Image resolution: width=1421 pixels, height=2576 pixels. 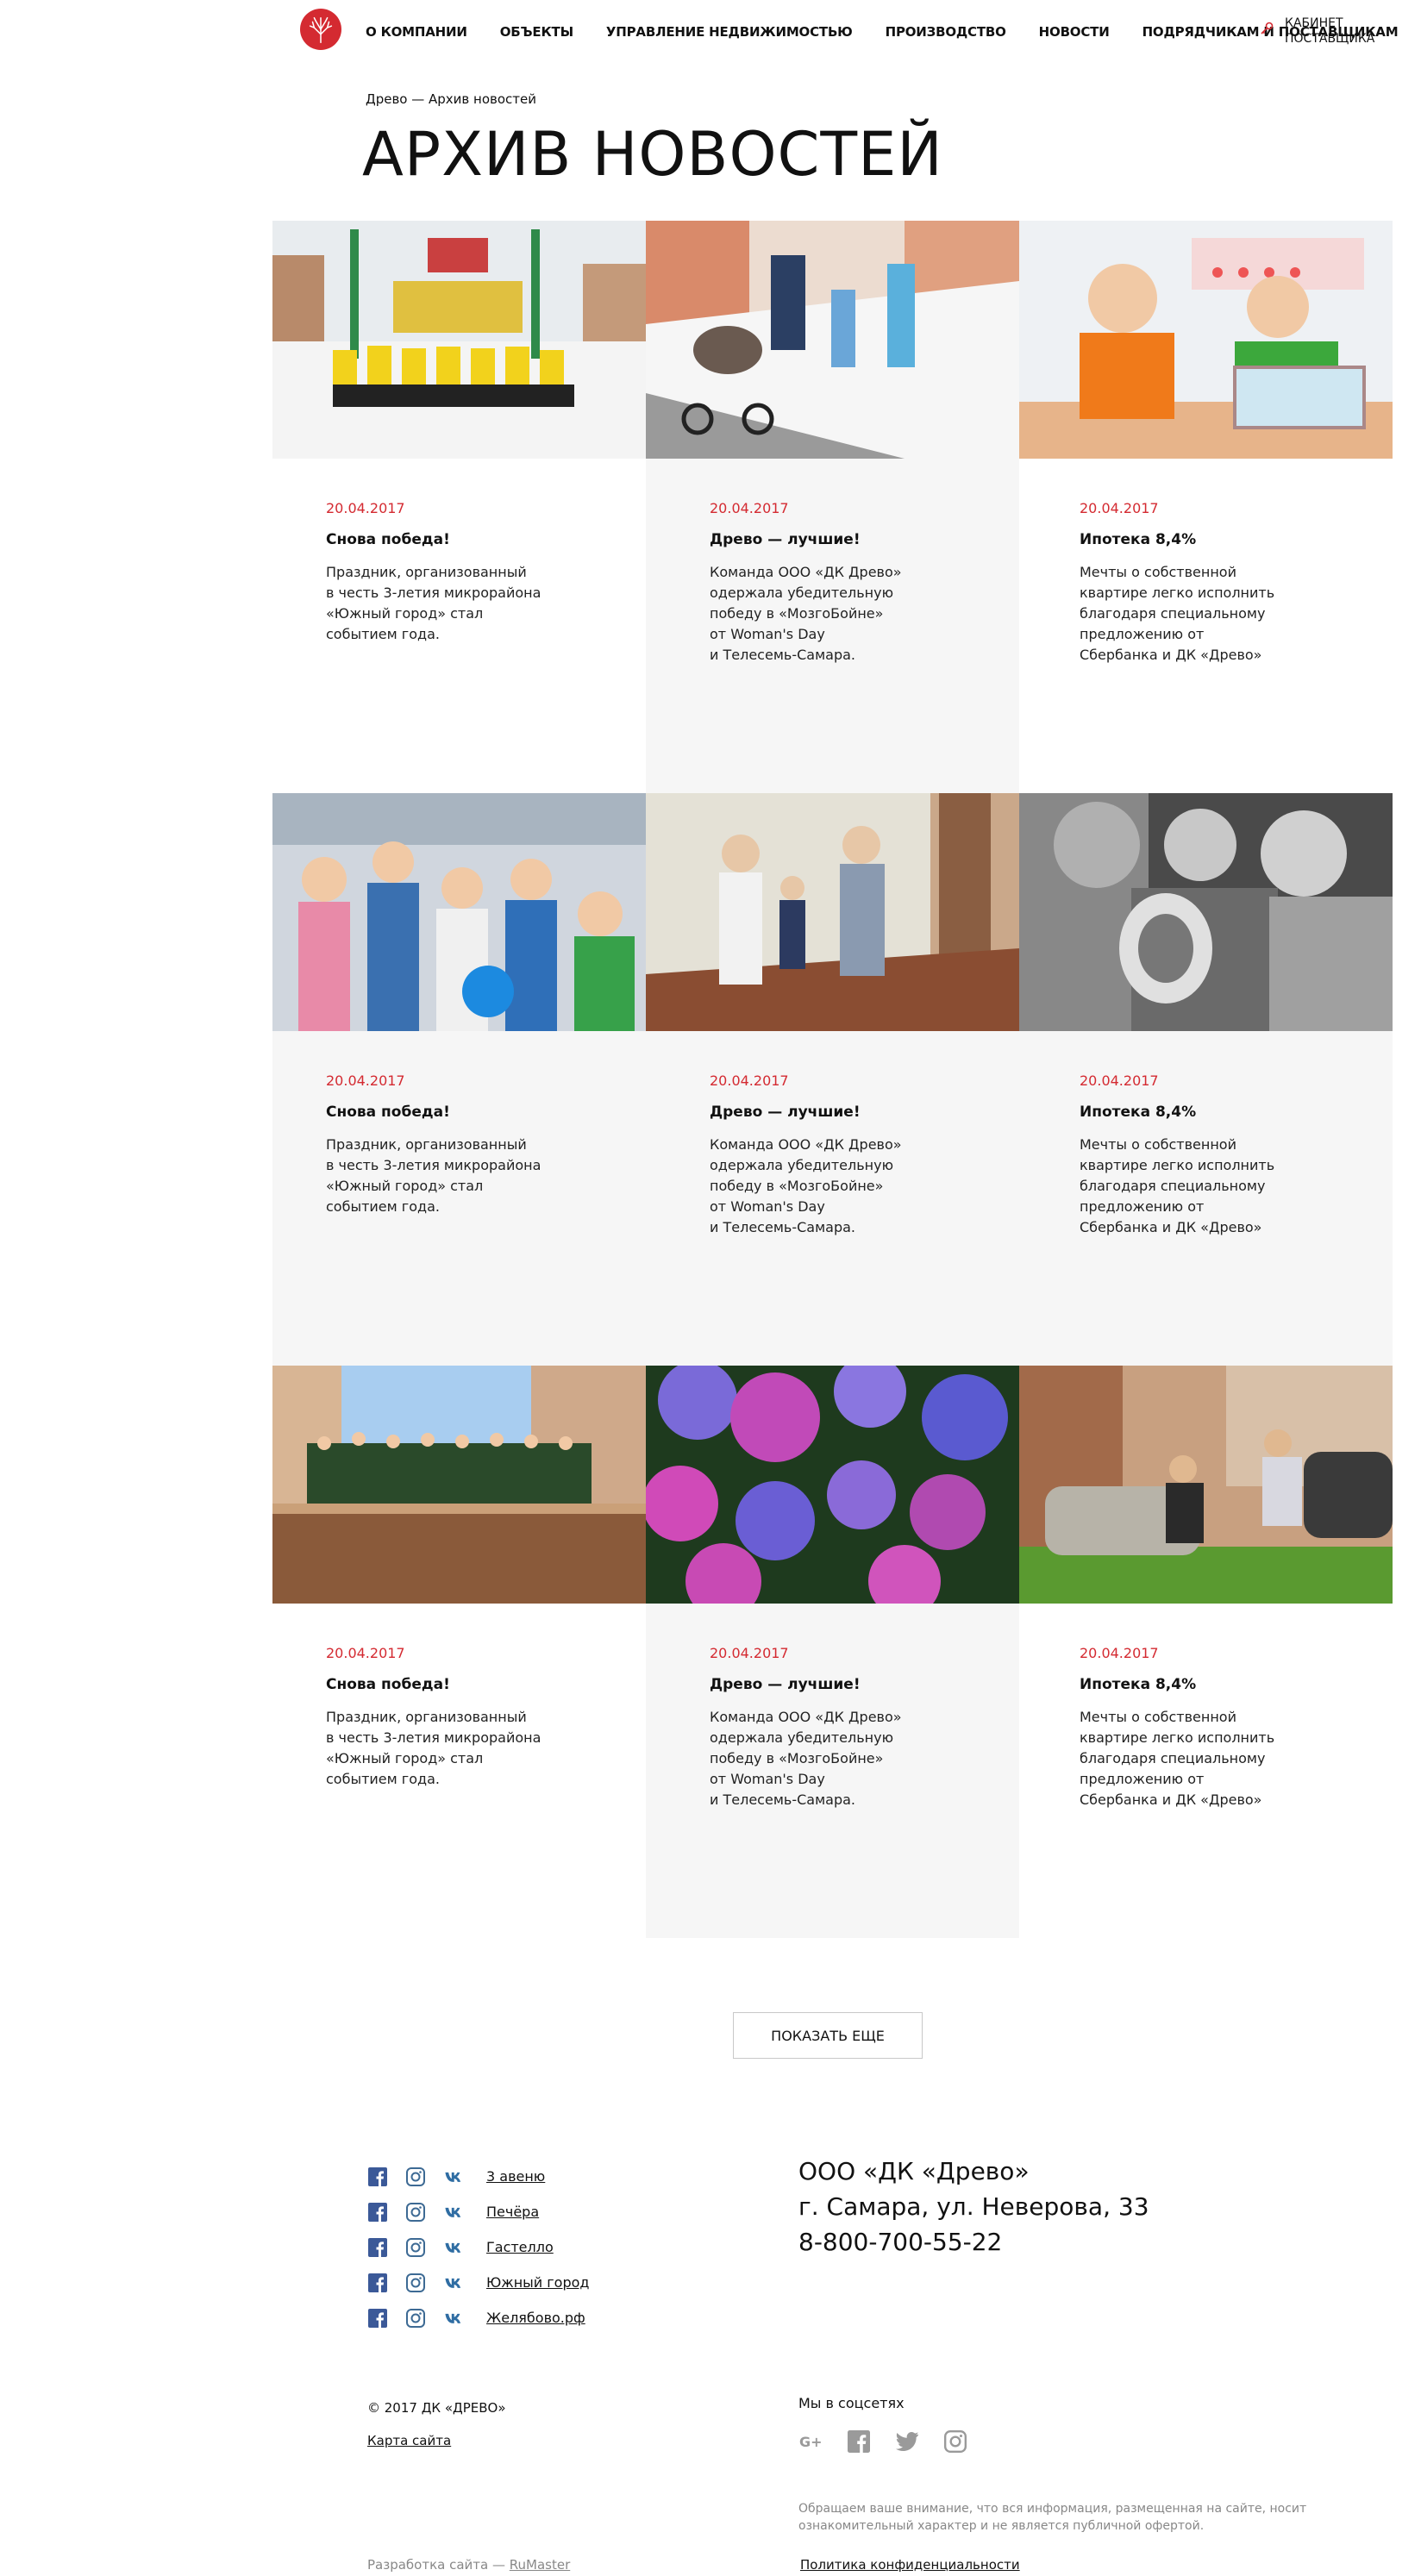 I want to click on developer-link: RuMaster, so click(x=540, y=2565).